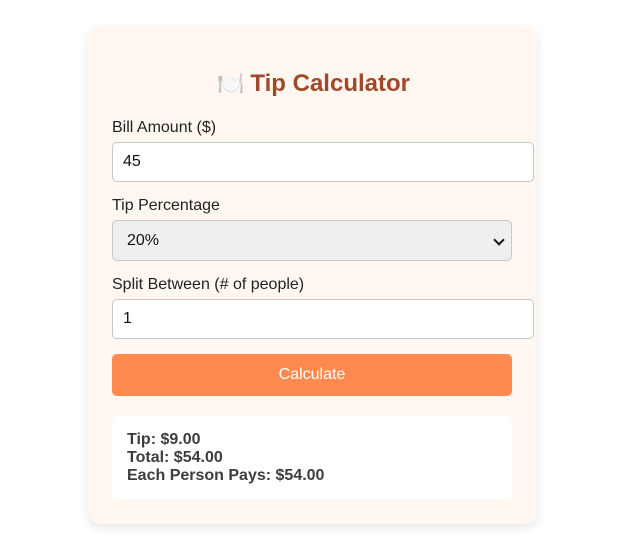 The width and height of the screenshot is (627, 546). What do you see at coordinates (127, 318) in the screenshot?
I see `split-value: 1` at bounding box center [127, 318].